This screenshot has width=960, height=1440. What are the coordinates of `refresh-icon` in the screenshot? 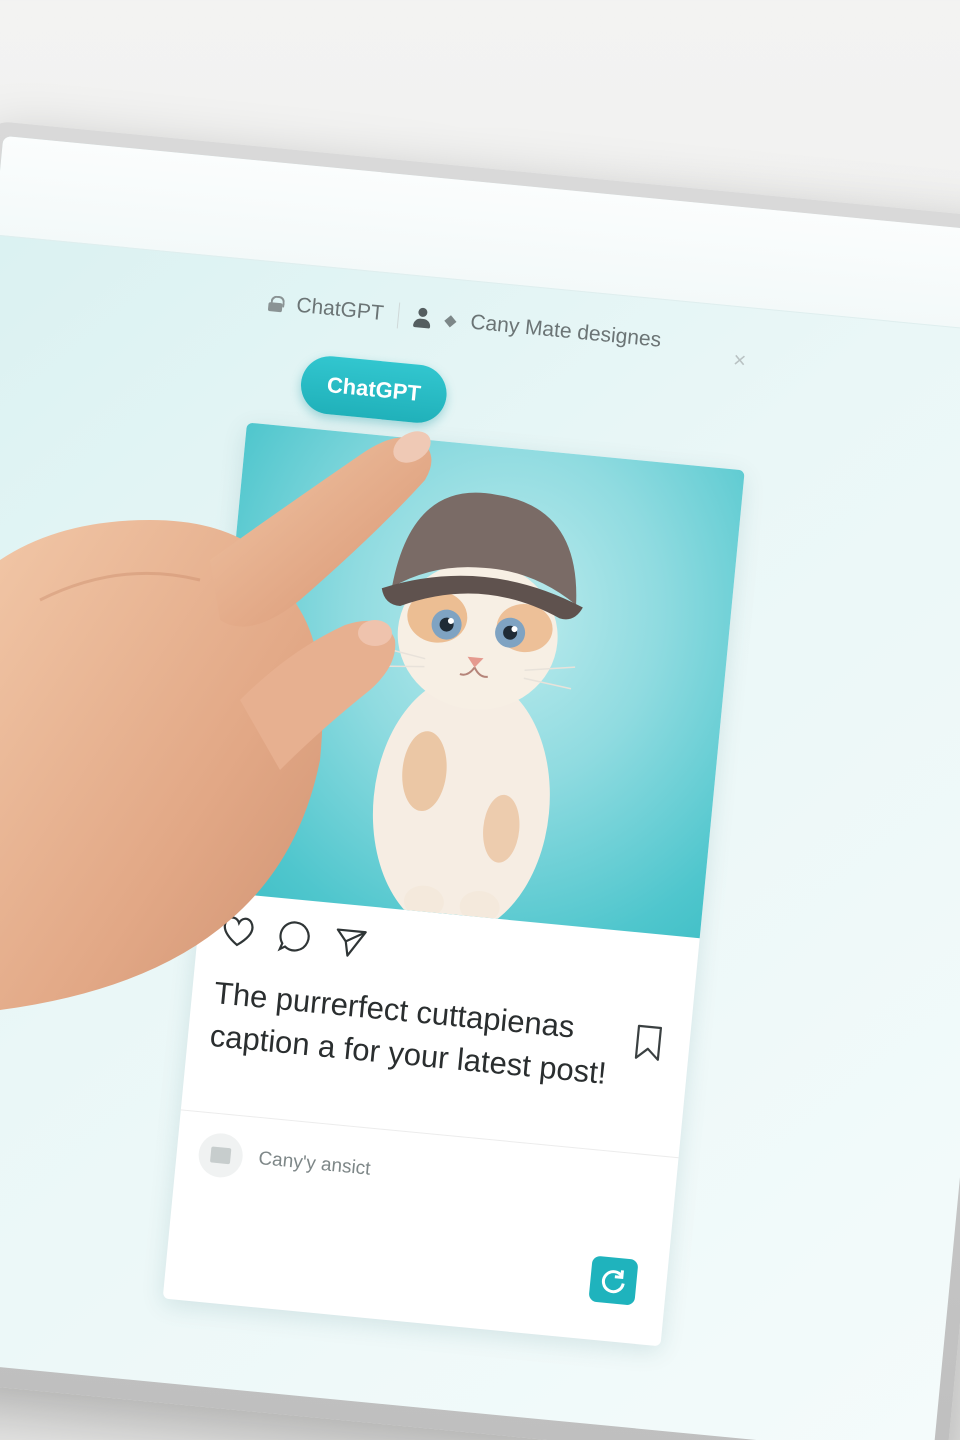 It's located at (613, 1282).